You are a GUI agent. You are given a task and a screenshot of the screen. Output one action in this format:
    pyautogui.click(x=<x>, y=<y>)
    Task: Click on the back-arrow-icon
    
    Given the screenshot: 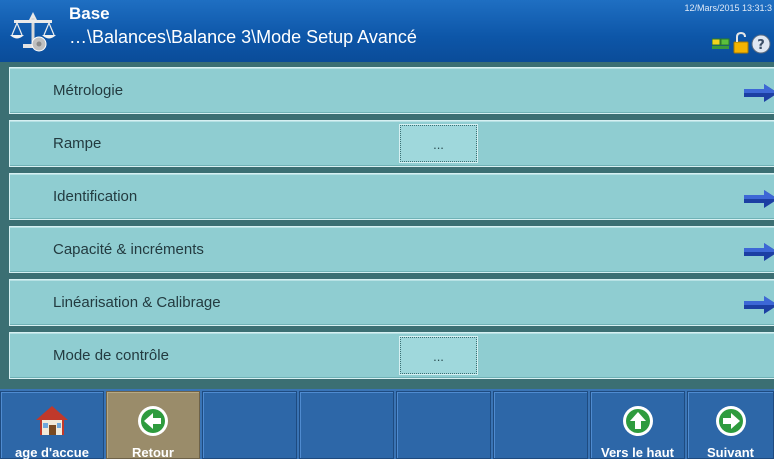 What is the action you would take?
    pyautogui.click(x=153, y=421)
    